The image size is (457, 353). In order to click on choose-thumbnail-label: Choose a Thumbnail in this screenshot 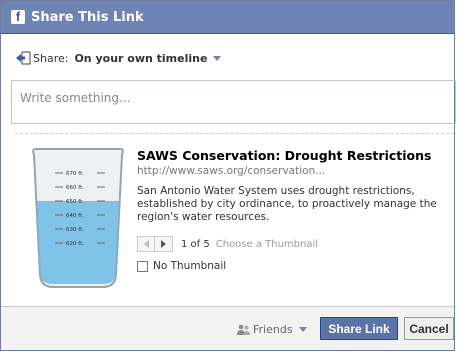, I will do `click(267, 244)`.